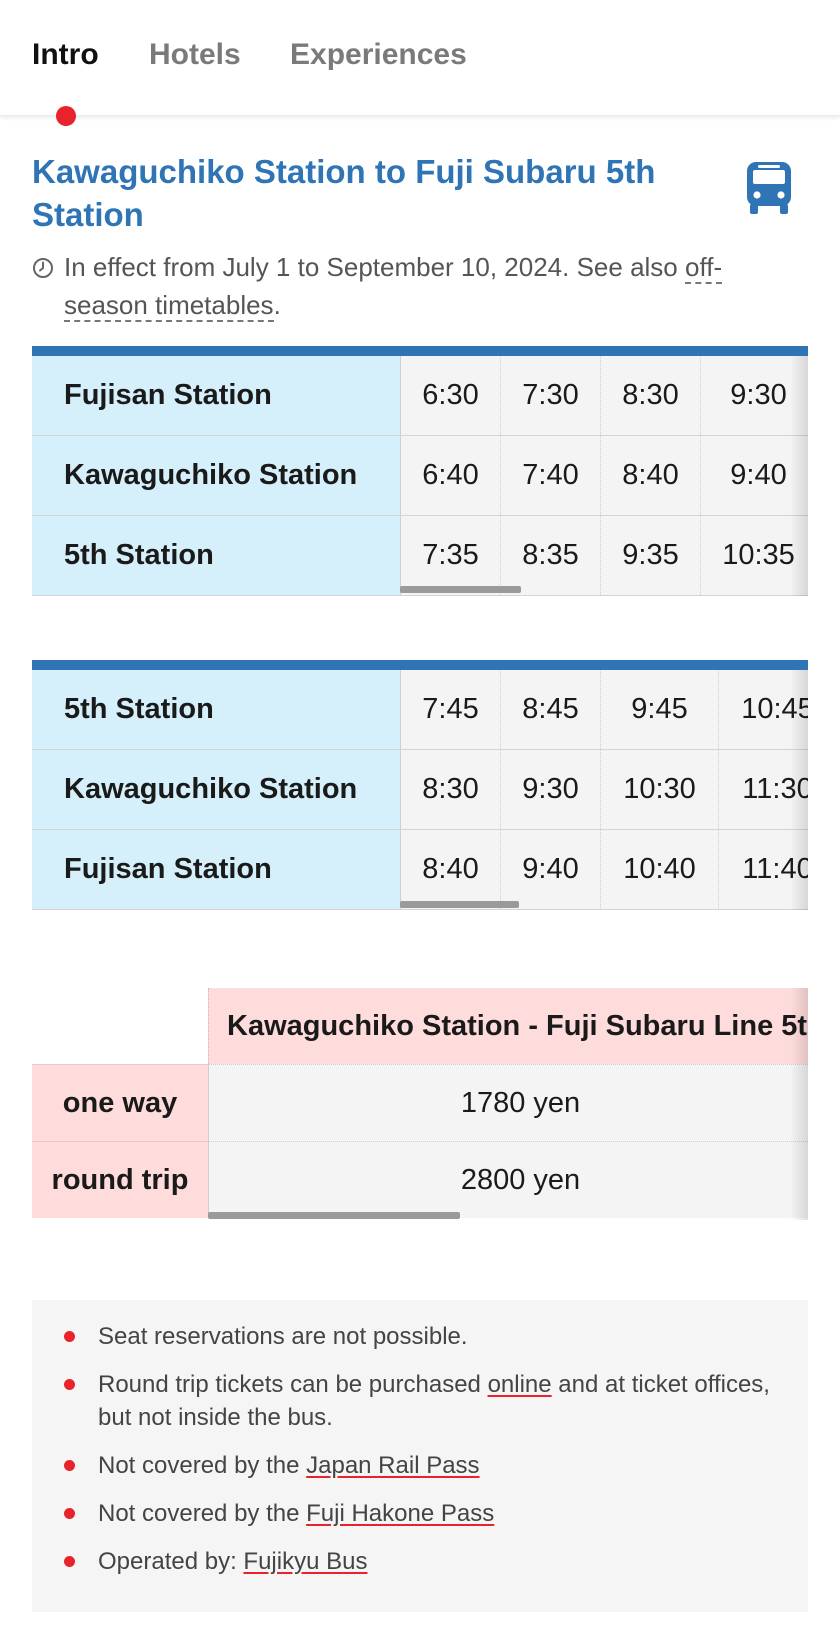 This screenshot has height=1632, width=840. I want to click on table-row: round trip 2800 yen, so click(420, 1179).